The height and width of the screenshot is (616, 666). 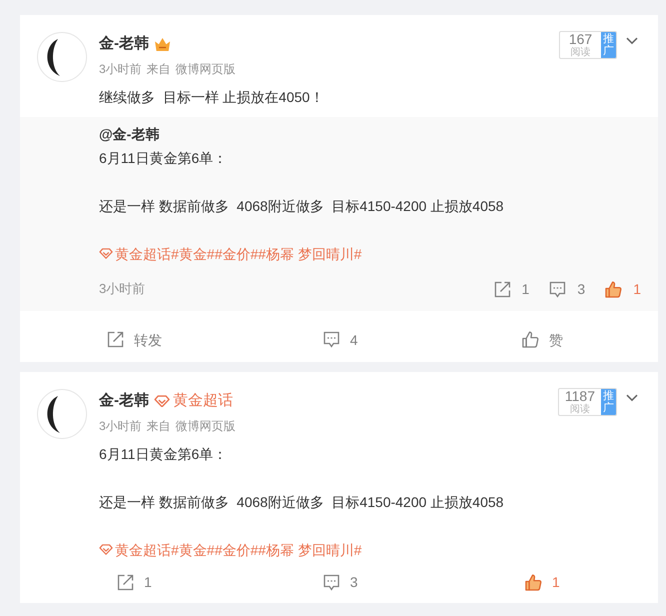 What do you see at coordinates (122, 289) in the screenshot?
I see `retweet-time: 3小时前` at bounding box center [122, 289].